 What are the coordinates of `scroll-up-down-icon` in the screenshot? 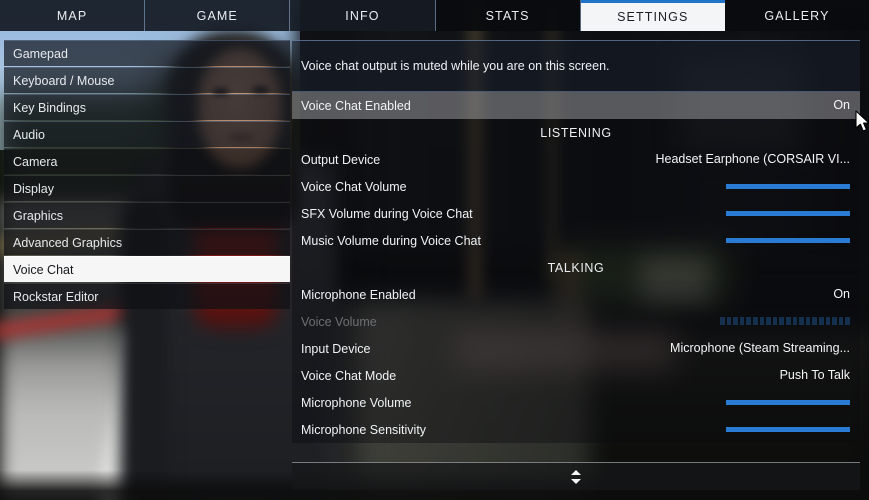 It's located at (576, 477).